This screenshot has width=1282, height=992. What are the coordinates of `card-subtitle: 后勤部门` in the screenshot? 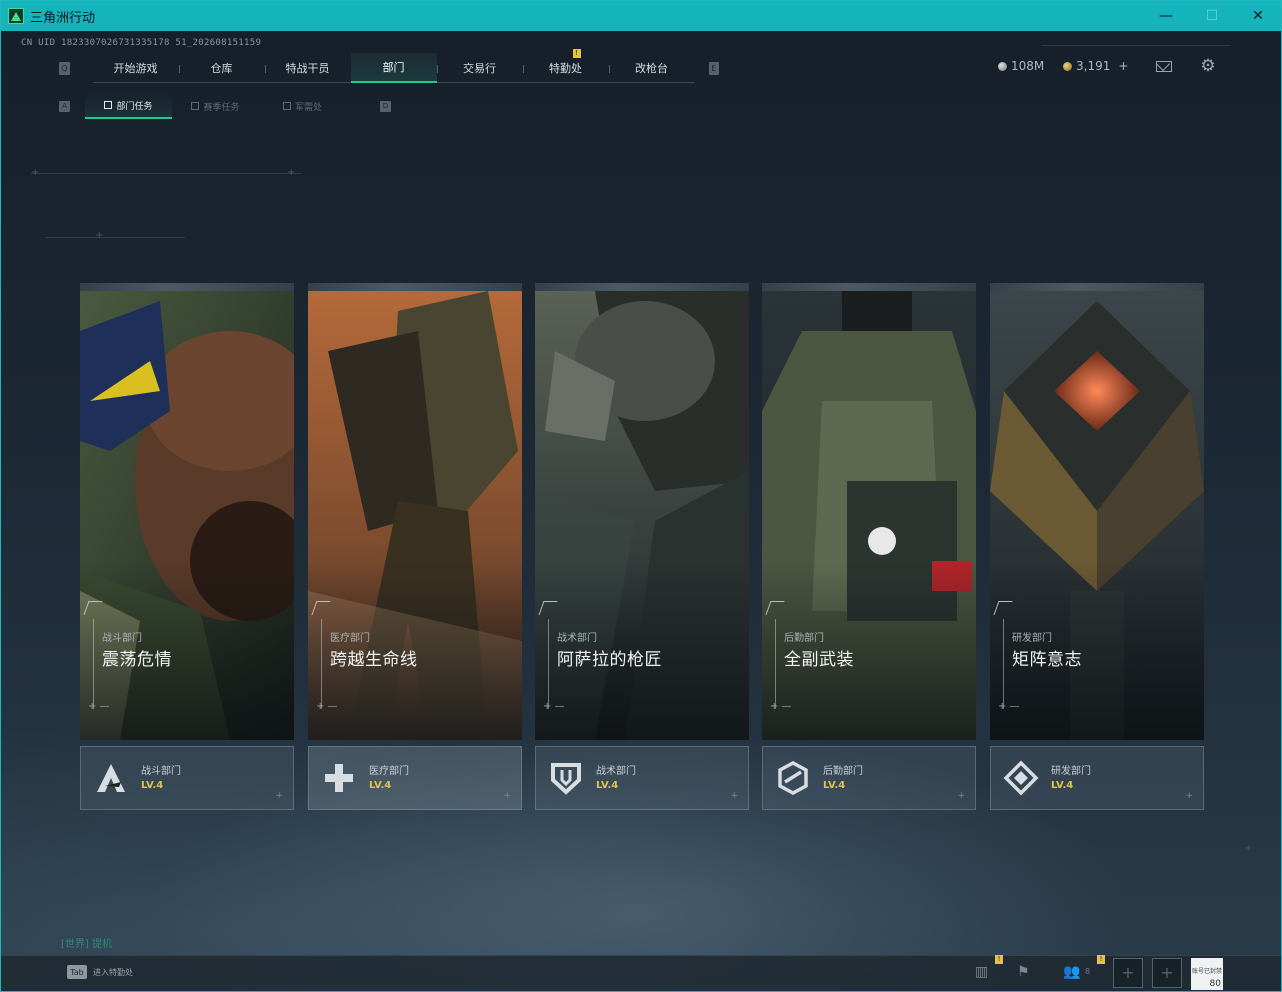 It's located at (804, 638).